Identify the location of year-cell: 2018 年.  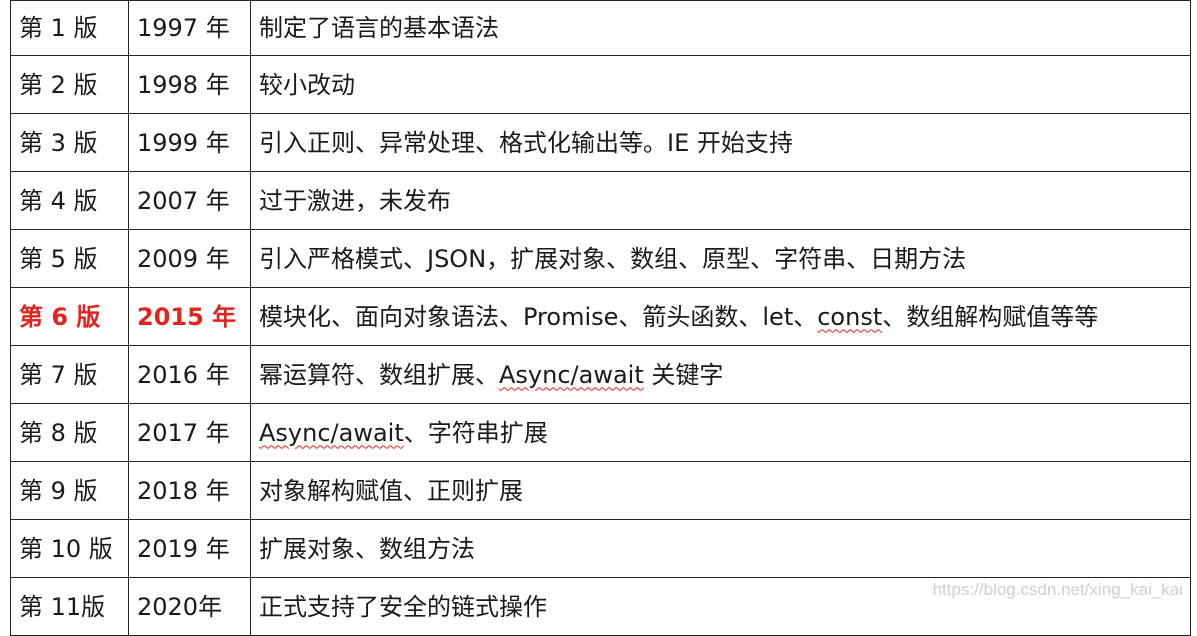
(189, 490).